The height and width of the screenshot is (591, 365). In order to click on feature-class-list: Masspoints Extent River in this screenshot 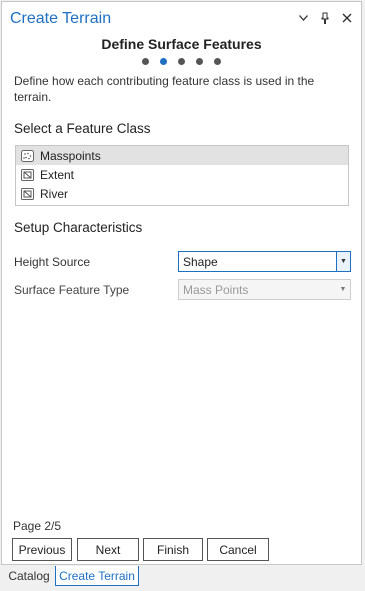, I will do `click(182, 175)`.